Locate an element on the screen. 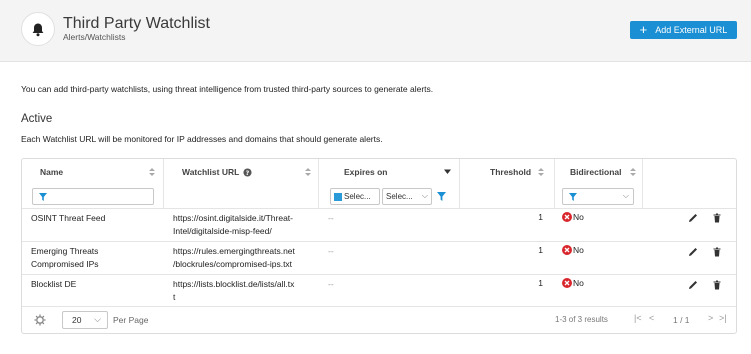  column-header-url: Watchlist URL ? is located at coordinates (252, 172).